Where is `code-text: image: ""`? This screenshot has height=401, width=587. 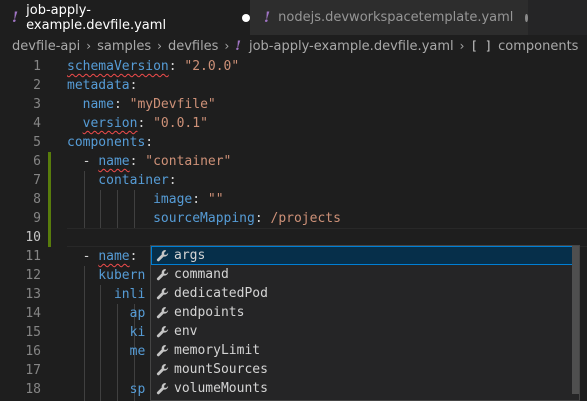
code-text: image: "" is located at coordinates (145, 199).